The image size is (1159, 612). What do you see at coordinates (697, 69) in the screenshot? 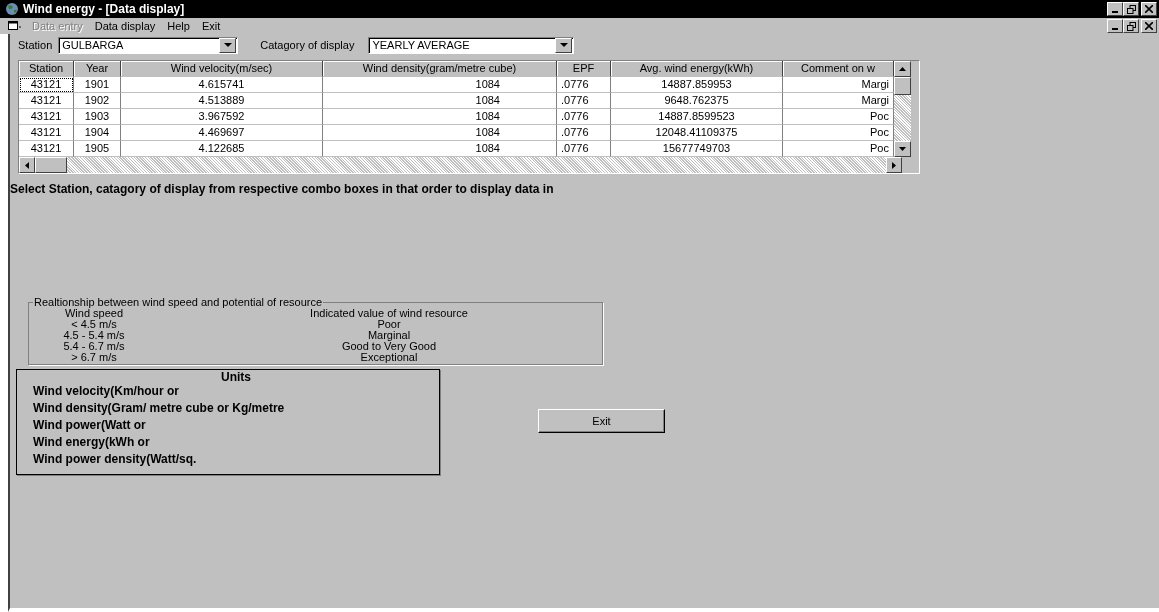
I see `column-header: Avg. wind energy(kWh)` at bounding box center [697, 69].